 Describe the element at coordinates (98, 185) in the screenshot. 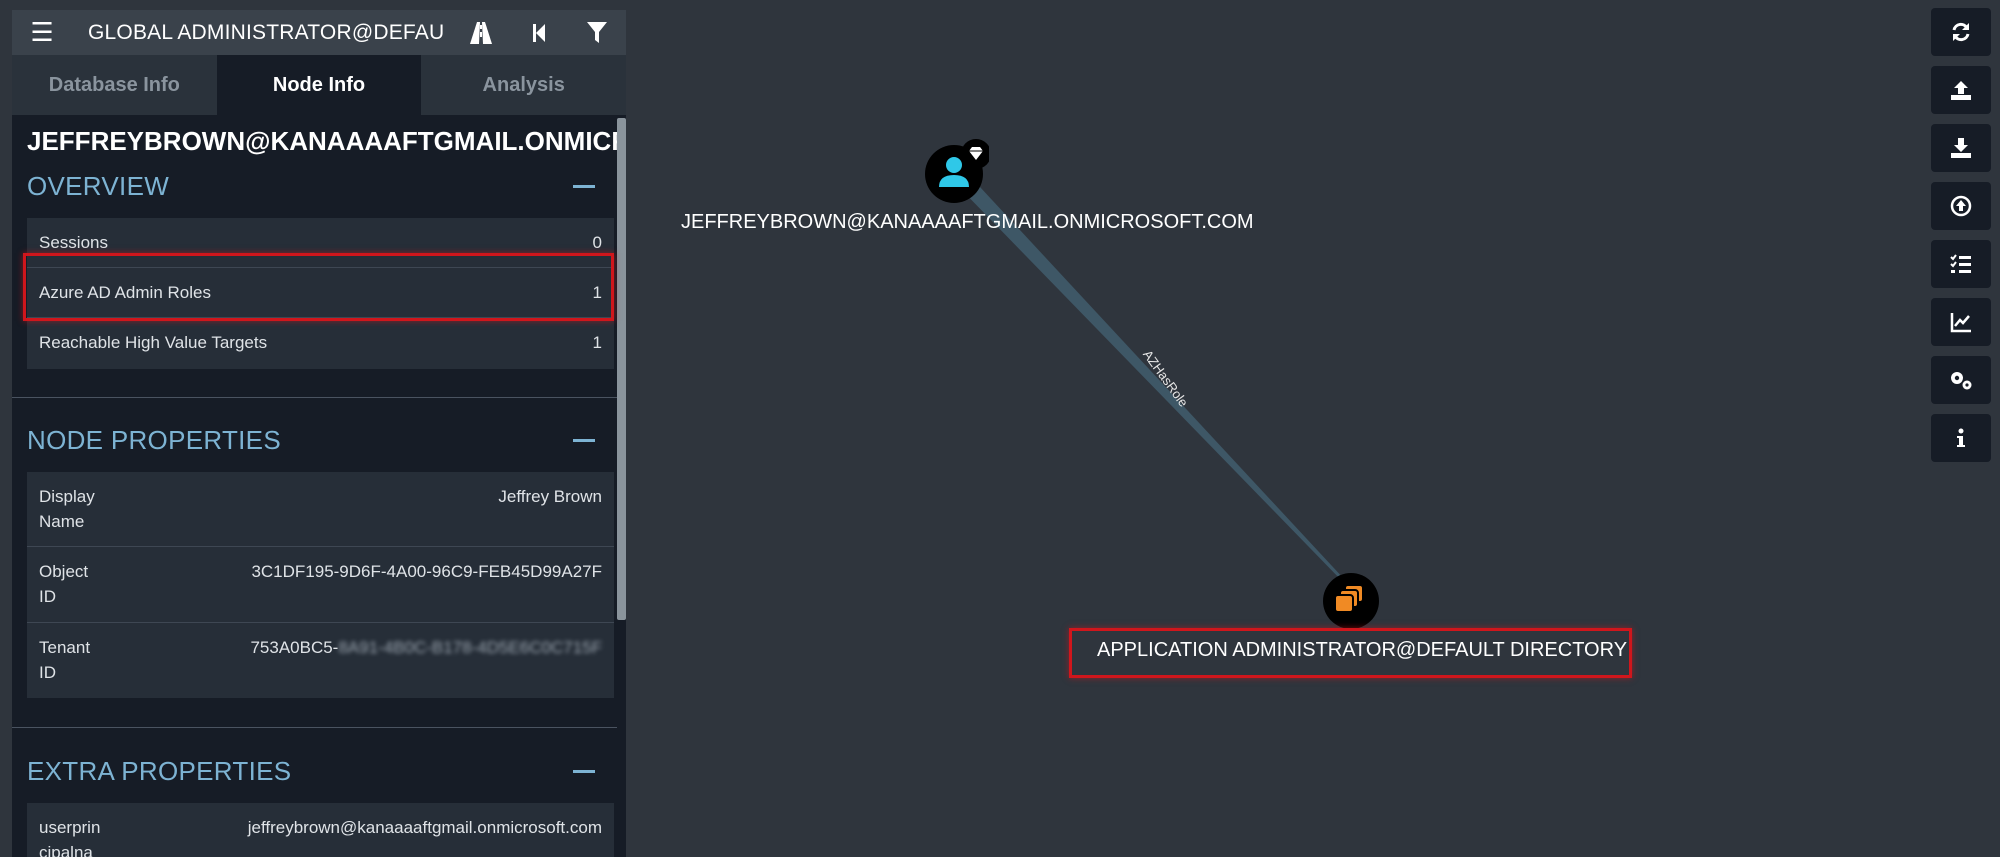

I see `overview-title: OVERVIEW` at that location.